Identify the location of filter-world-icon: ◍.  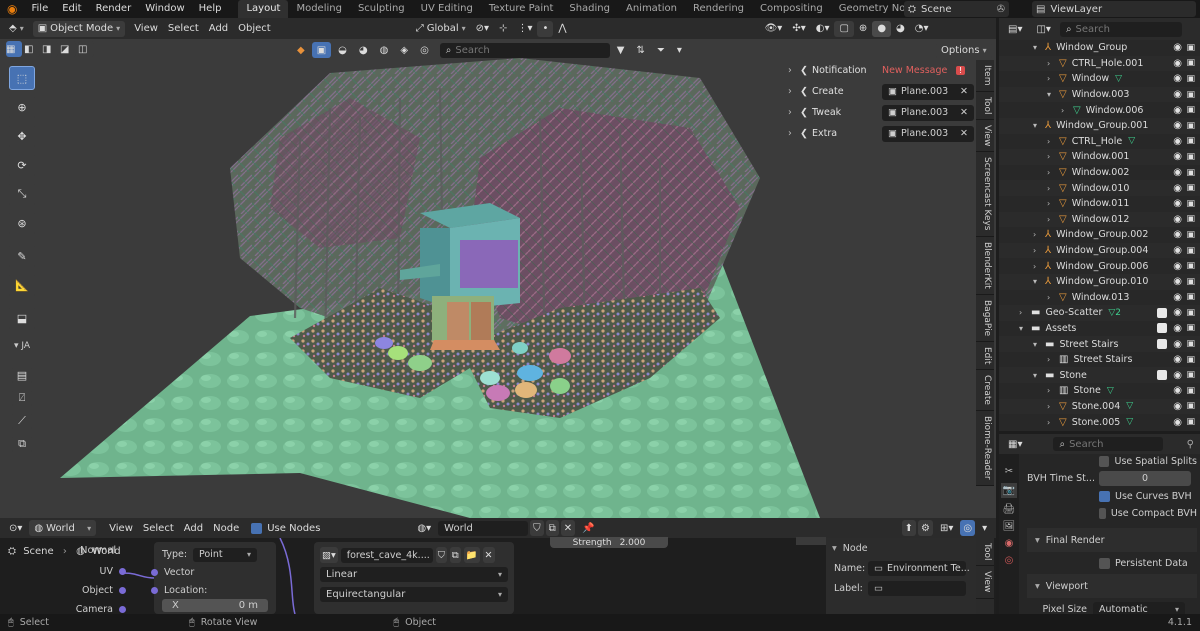
(384, 50).